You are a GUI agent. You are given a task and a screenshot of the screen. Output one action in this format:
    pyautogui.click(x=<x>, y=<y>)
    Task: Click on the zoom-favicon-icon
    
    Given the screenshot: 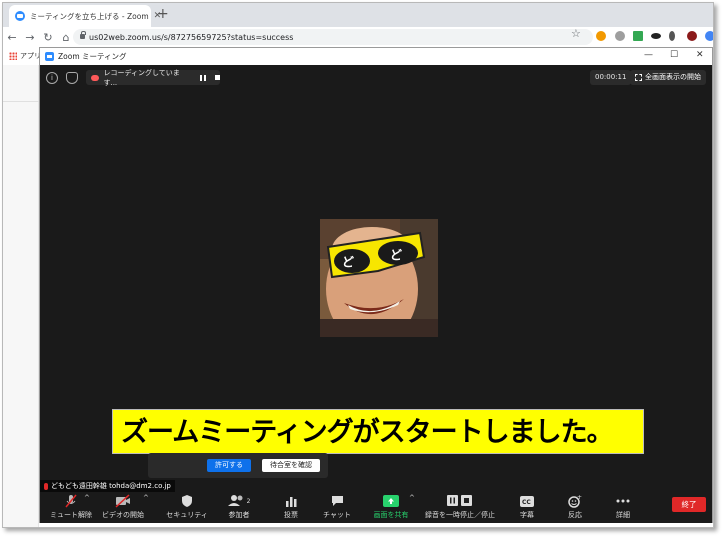 What is the action you would take?
    pyautogui.click(x=20, y=16)
    